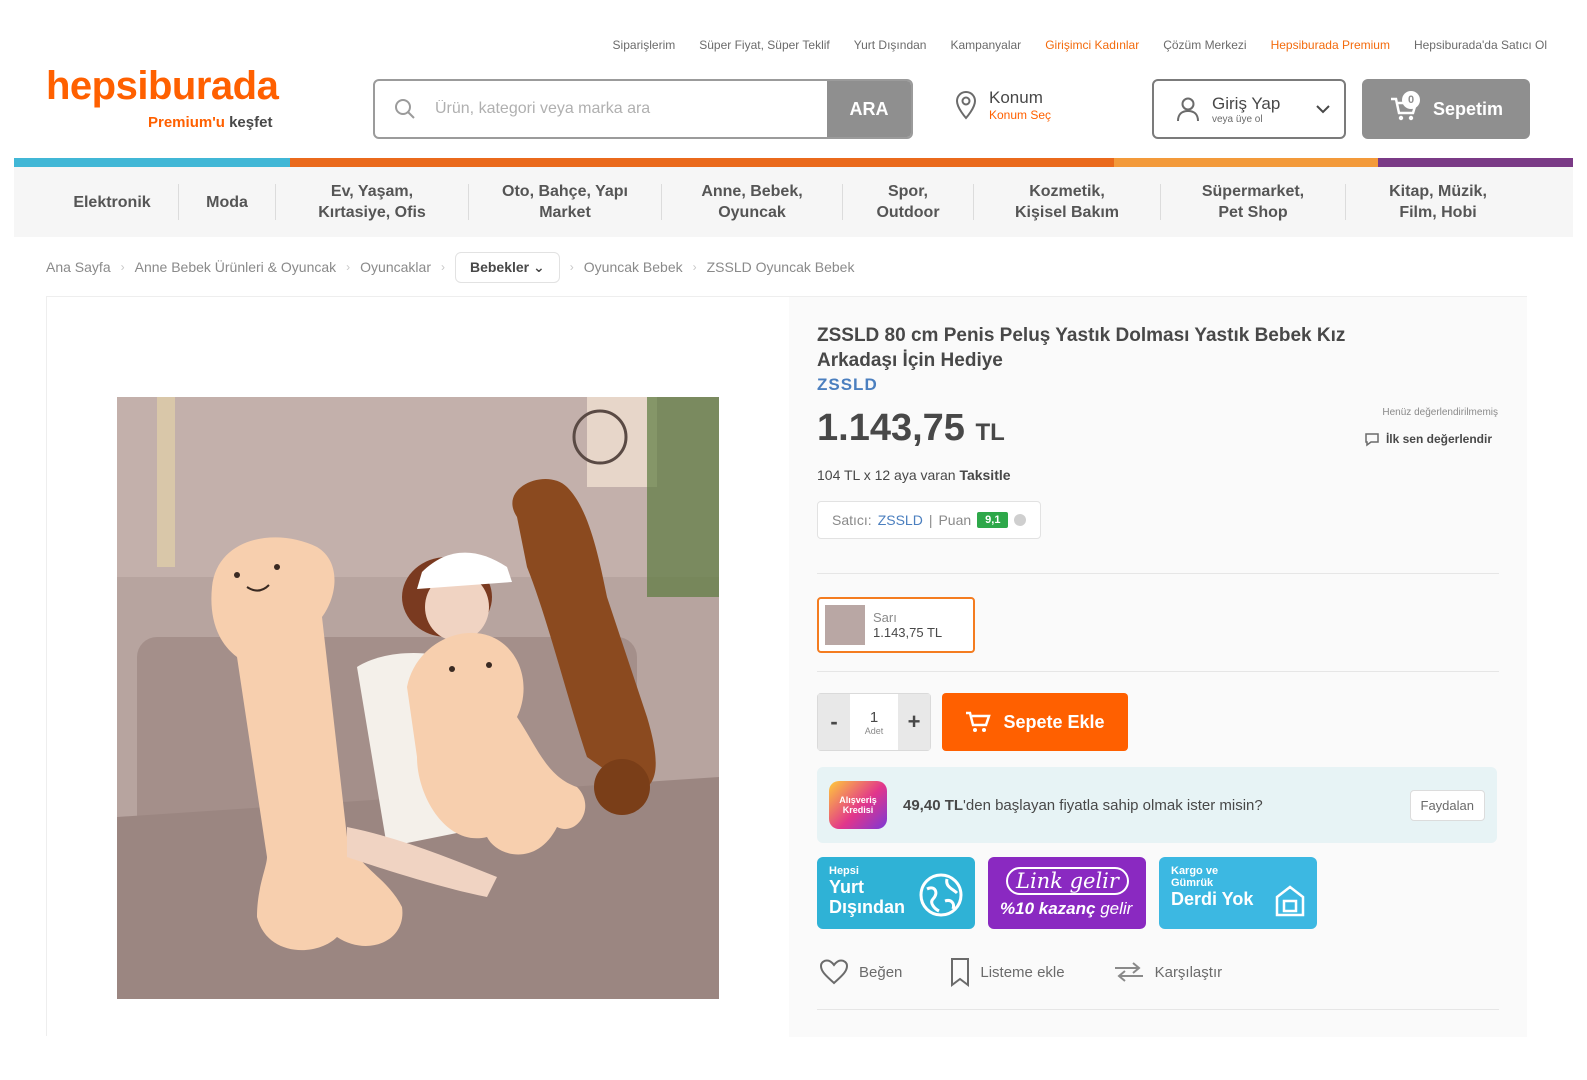 The width and height of the screenshot is (1587, 1080). I want to click on top-link: Siparişlerim, so click(644, 45).